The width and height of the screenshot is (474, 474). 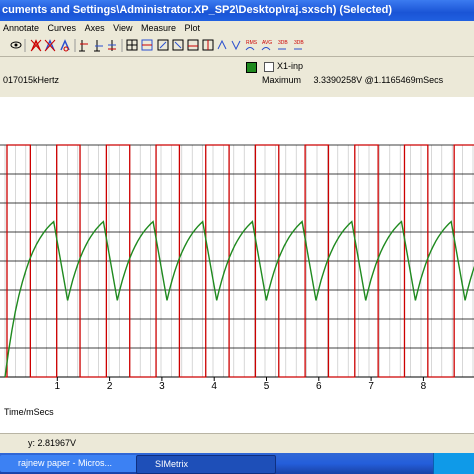 What do you see at coordinates (58, 386) in the screenshot?
I see `x-tick-label: 1` at bounding box center [58, 386].